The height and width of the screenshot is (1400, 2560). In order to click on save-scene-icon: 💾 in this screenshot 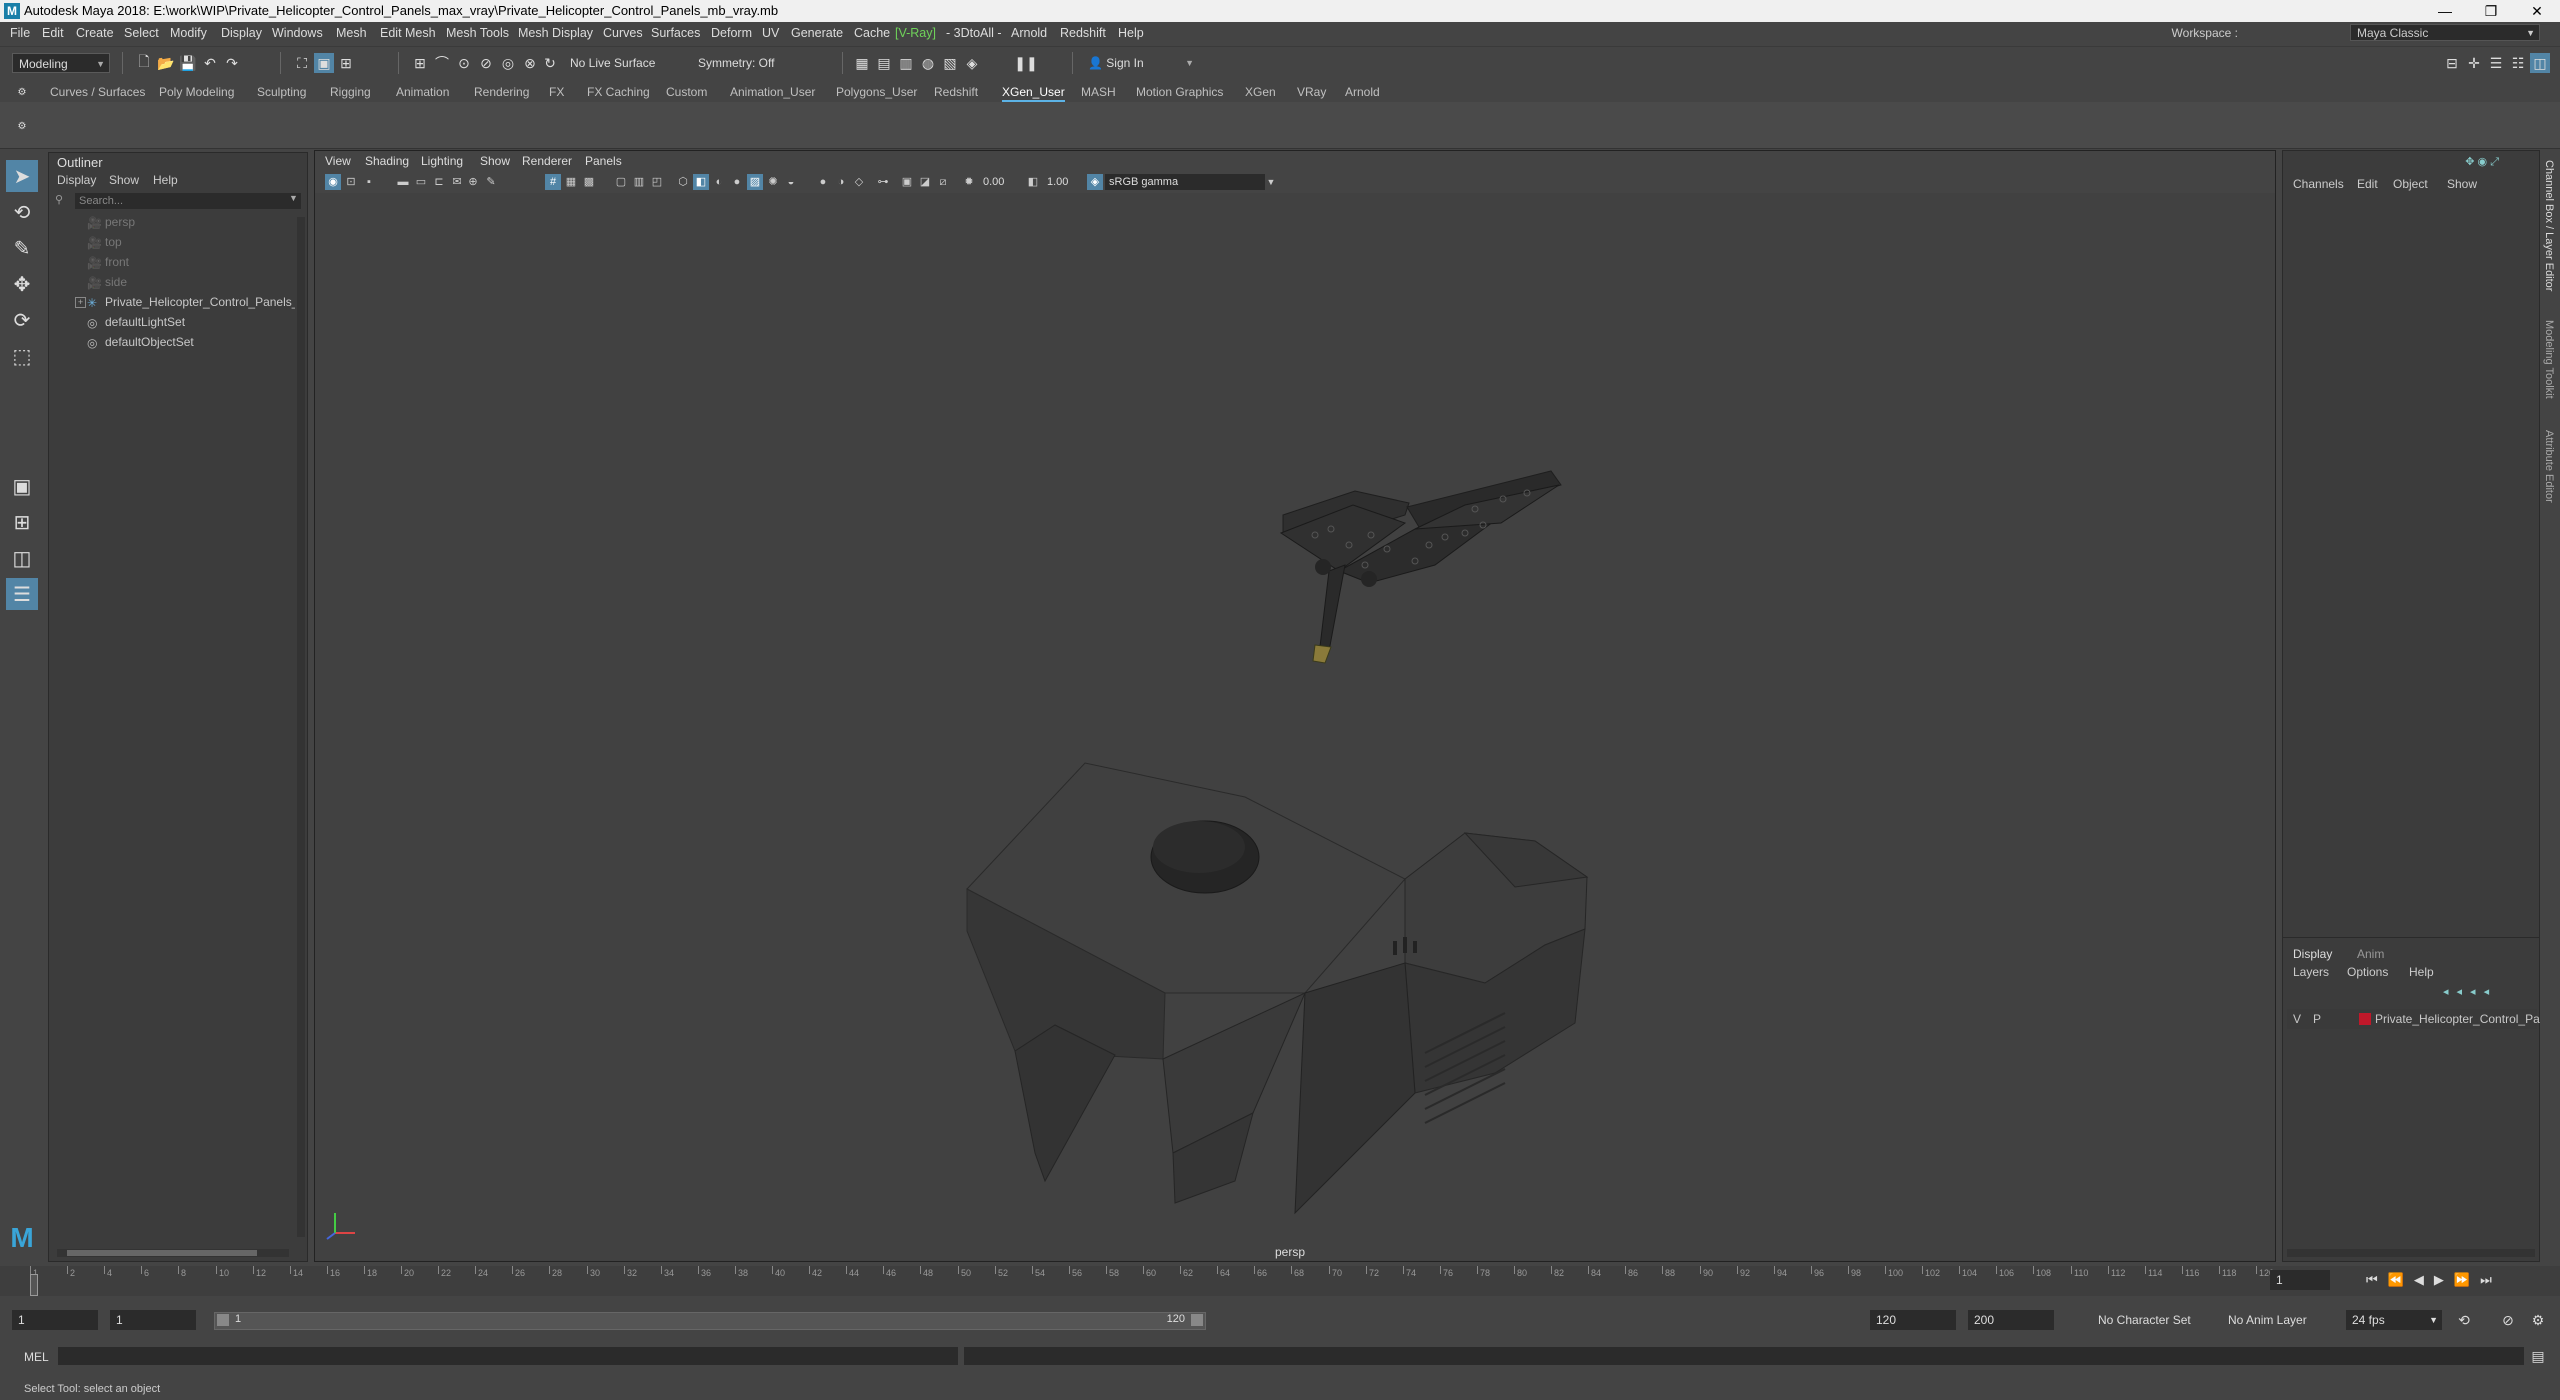, I will do `click(188, 63)`.